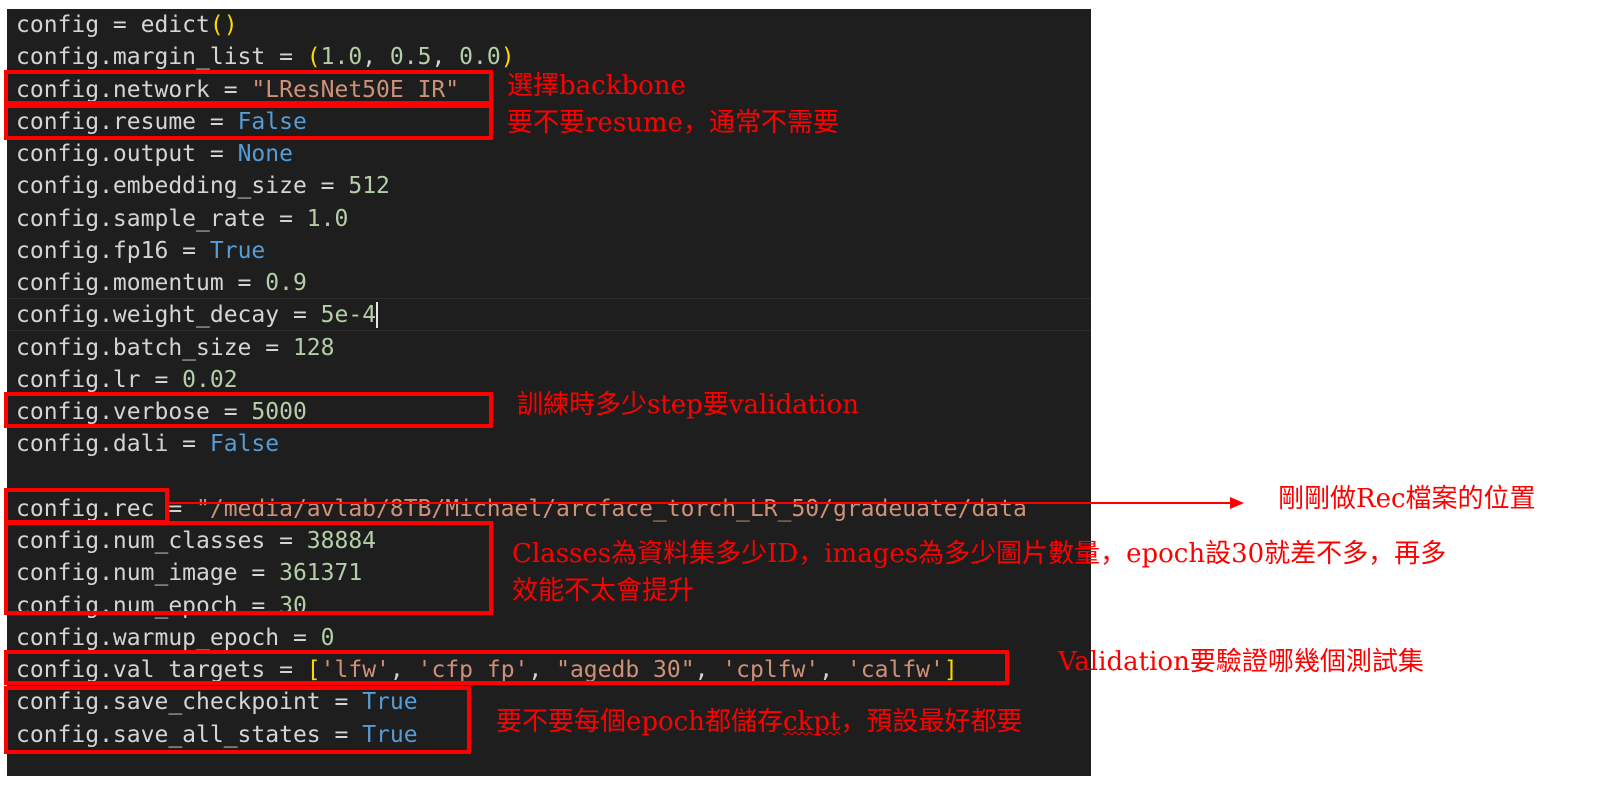 The height and width of the screenshot is (785, 1619). Describe the element at coordinates (480, 57) in the screenshot. I see `code-token: 0.0` at that location.